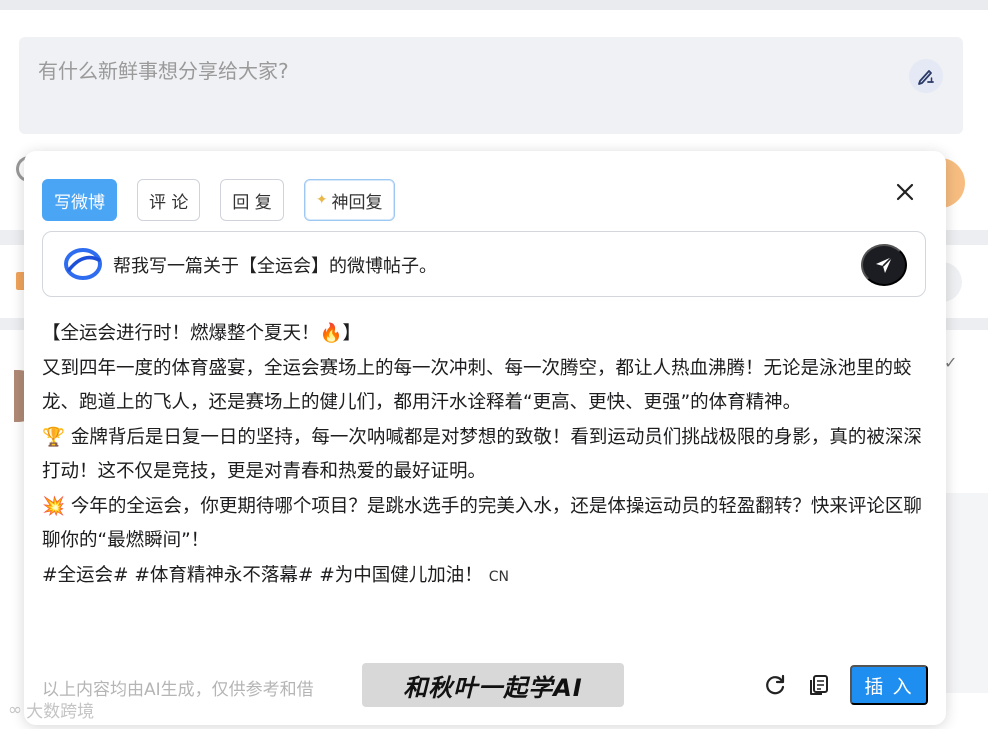 This screenshot has height=729, width=988. I want to click on corner-watermark-text: 大数跨境, so click(60, 712).